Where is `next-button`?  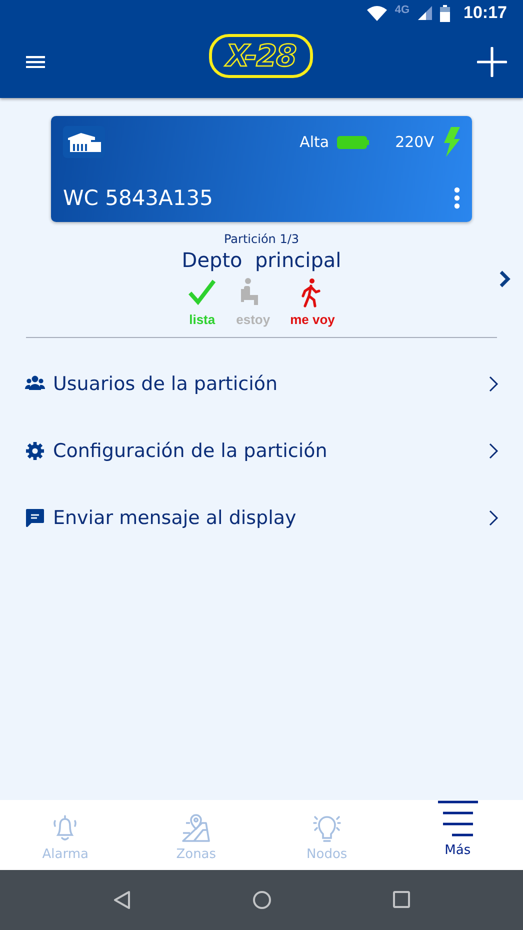
next-button is located at coordinates (505, 279).